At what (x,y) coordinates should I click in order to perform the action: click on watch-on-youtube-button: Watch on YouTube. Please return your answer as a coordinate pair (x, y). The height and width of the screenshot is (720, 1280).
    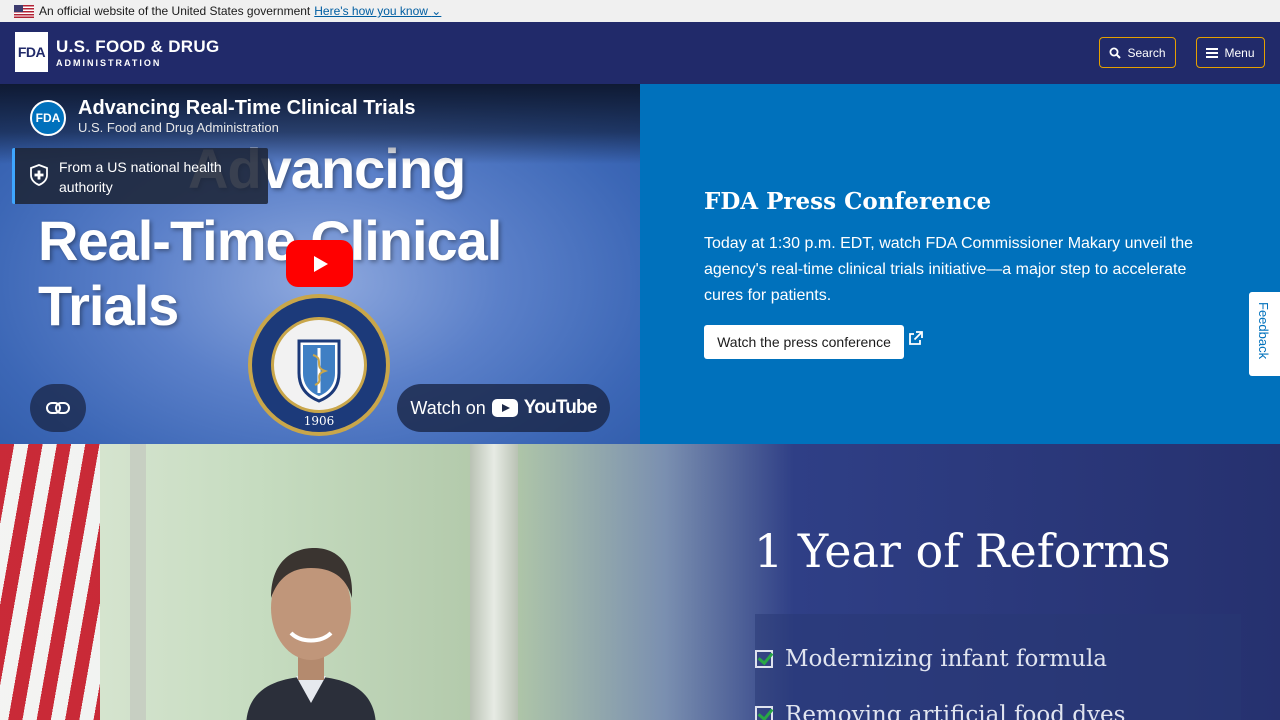
    Looking at the image, I should click on (503, 408).